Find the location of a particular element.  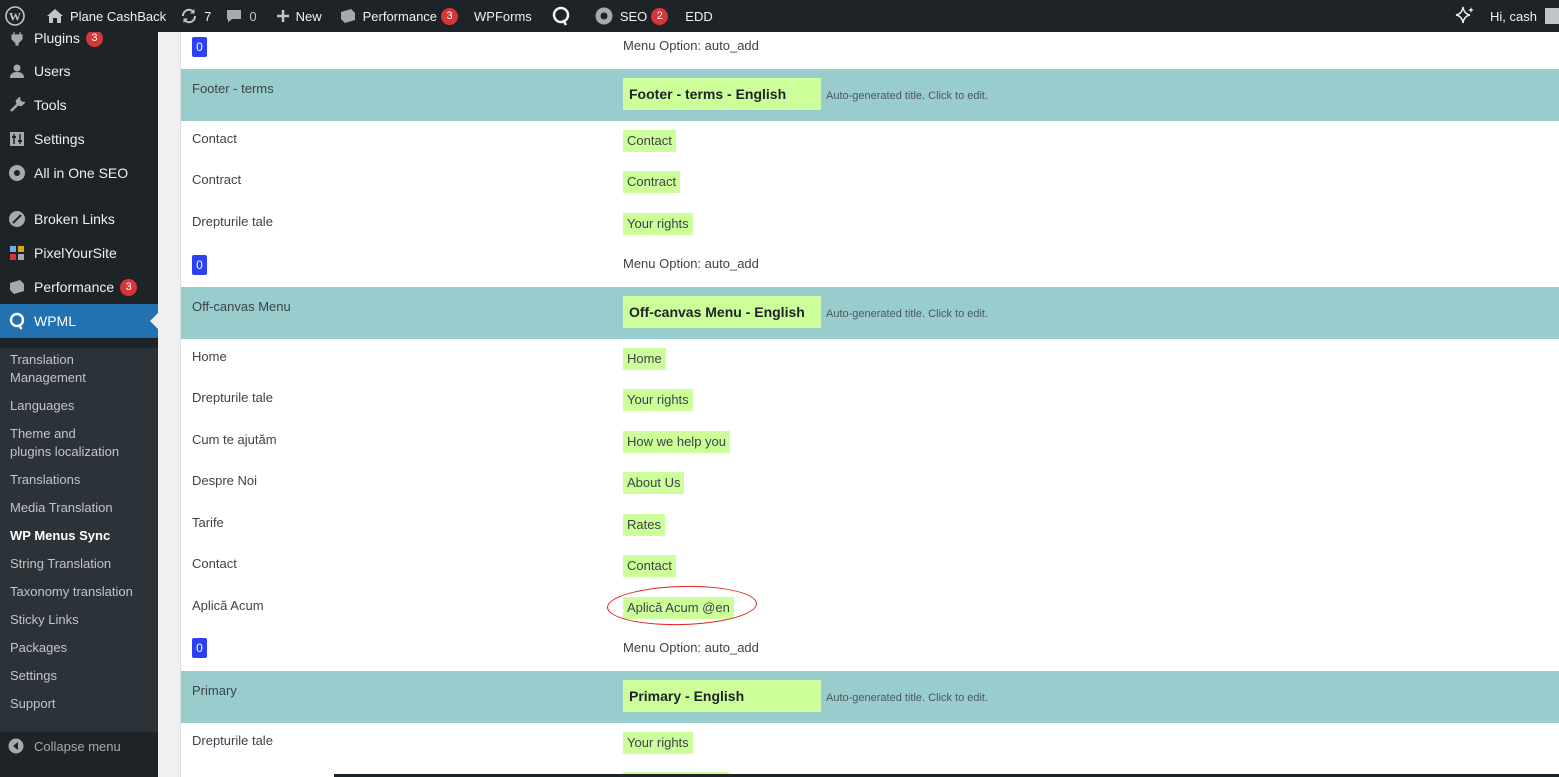

sidebar-item-plugins: Plugins 3 is located at coordinates (79, 43).